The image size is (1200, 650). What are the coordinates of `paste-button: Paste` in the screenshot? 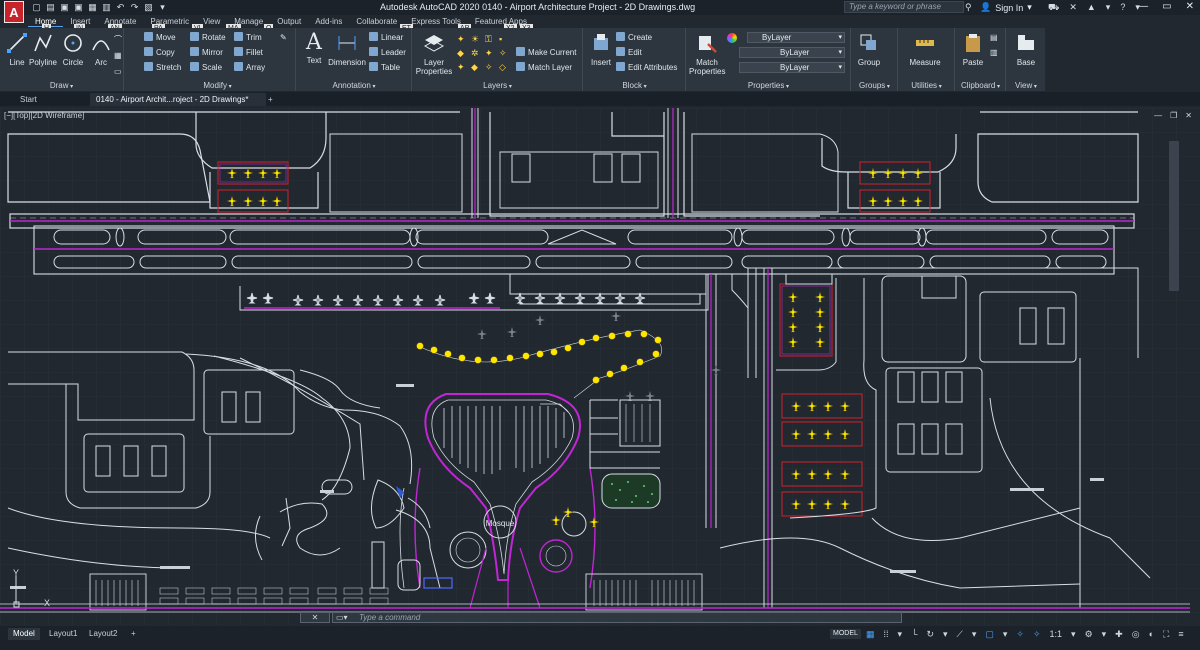 It's located at (973, 49).